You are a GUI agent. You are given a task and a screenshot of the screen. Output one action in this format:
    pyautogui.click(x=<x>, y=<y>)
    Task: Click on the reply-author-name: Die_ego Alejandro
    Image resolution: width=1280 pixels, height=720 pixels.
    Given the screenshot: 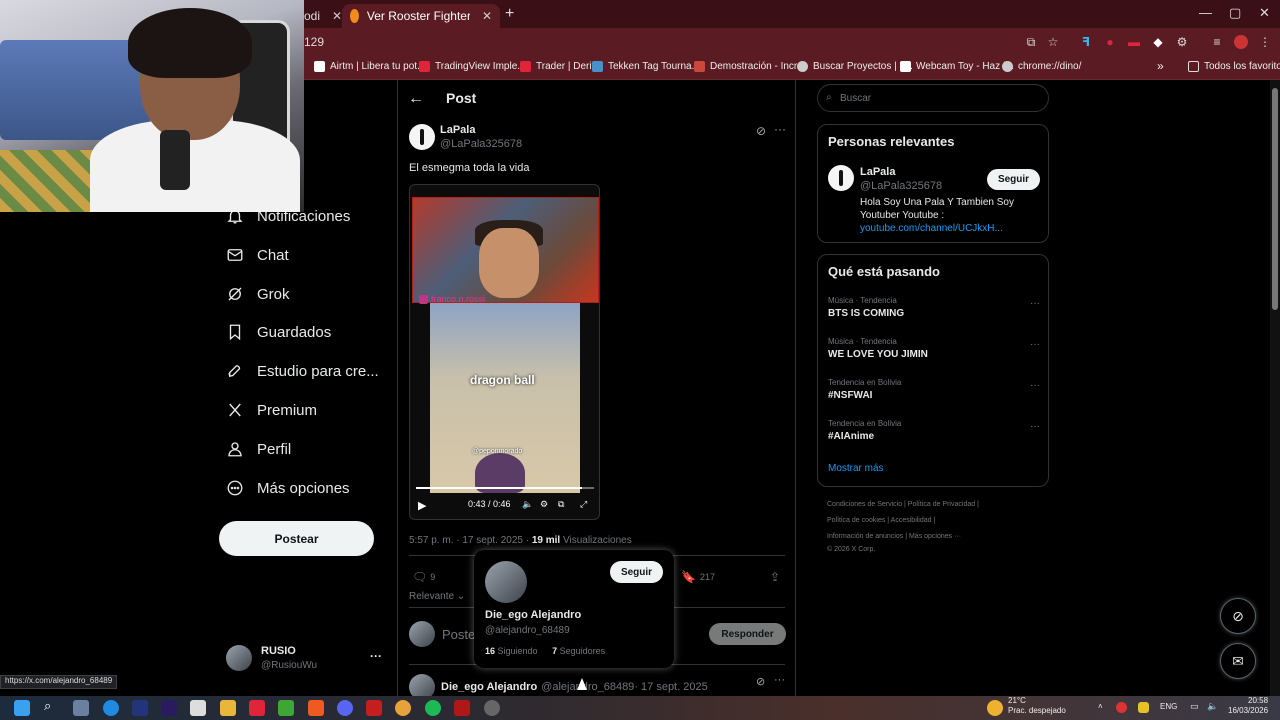 What is the action you would take?
    pyautogui.click(x=489, y=687)
    